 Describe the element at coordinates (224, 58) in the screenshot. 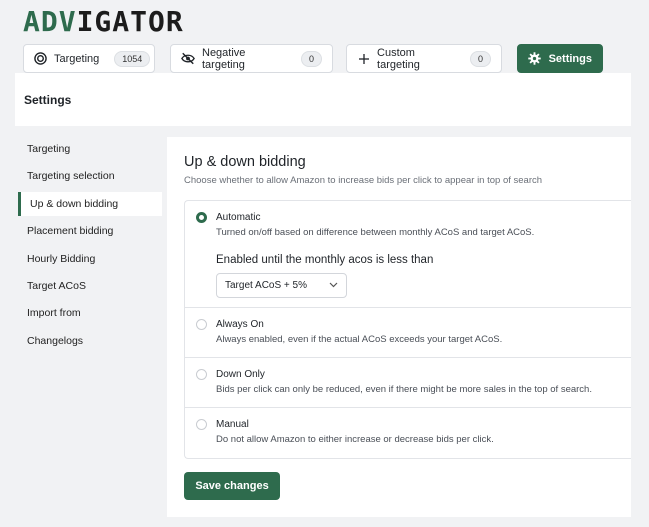

I see `tab-label: Negative targeting` at that location.